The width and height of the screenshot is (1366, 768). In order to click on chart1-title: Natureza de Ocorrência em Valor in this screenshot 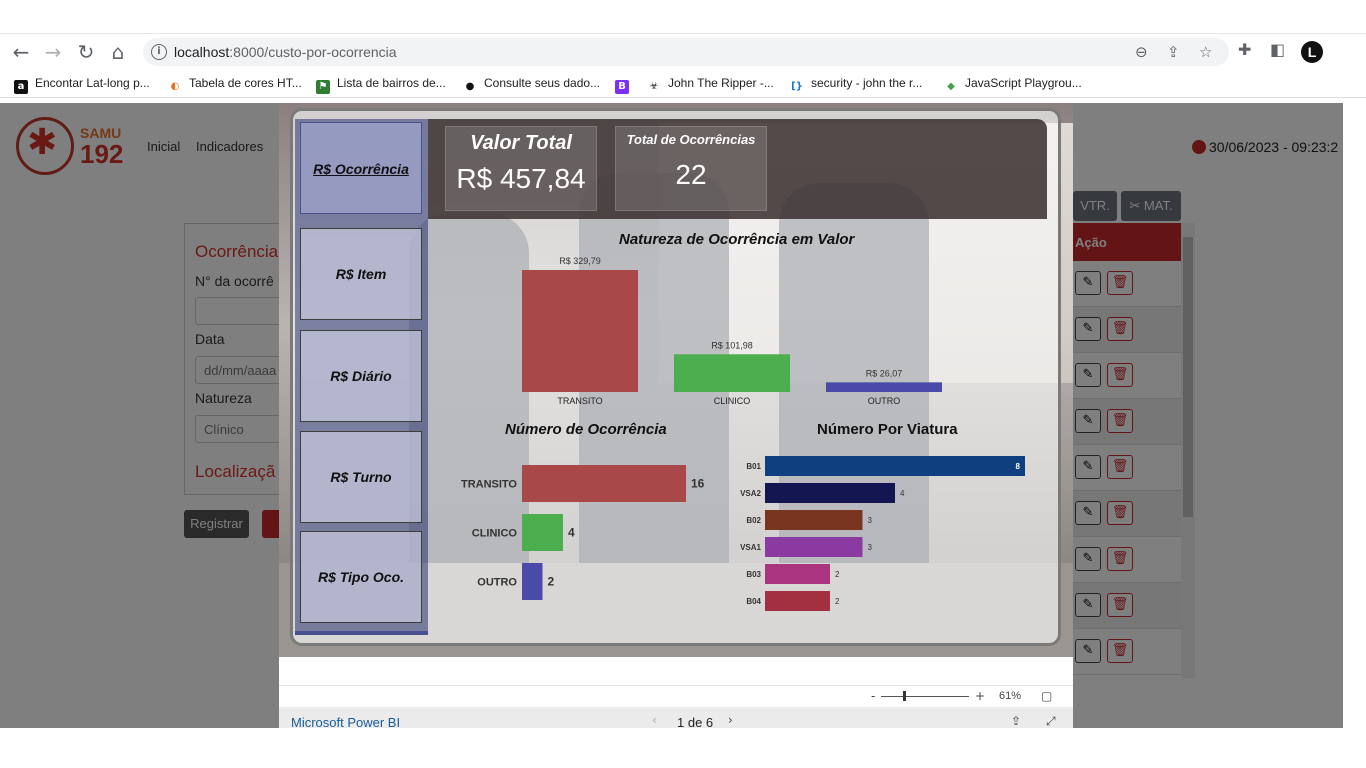, I will do `click(737, 239)`.